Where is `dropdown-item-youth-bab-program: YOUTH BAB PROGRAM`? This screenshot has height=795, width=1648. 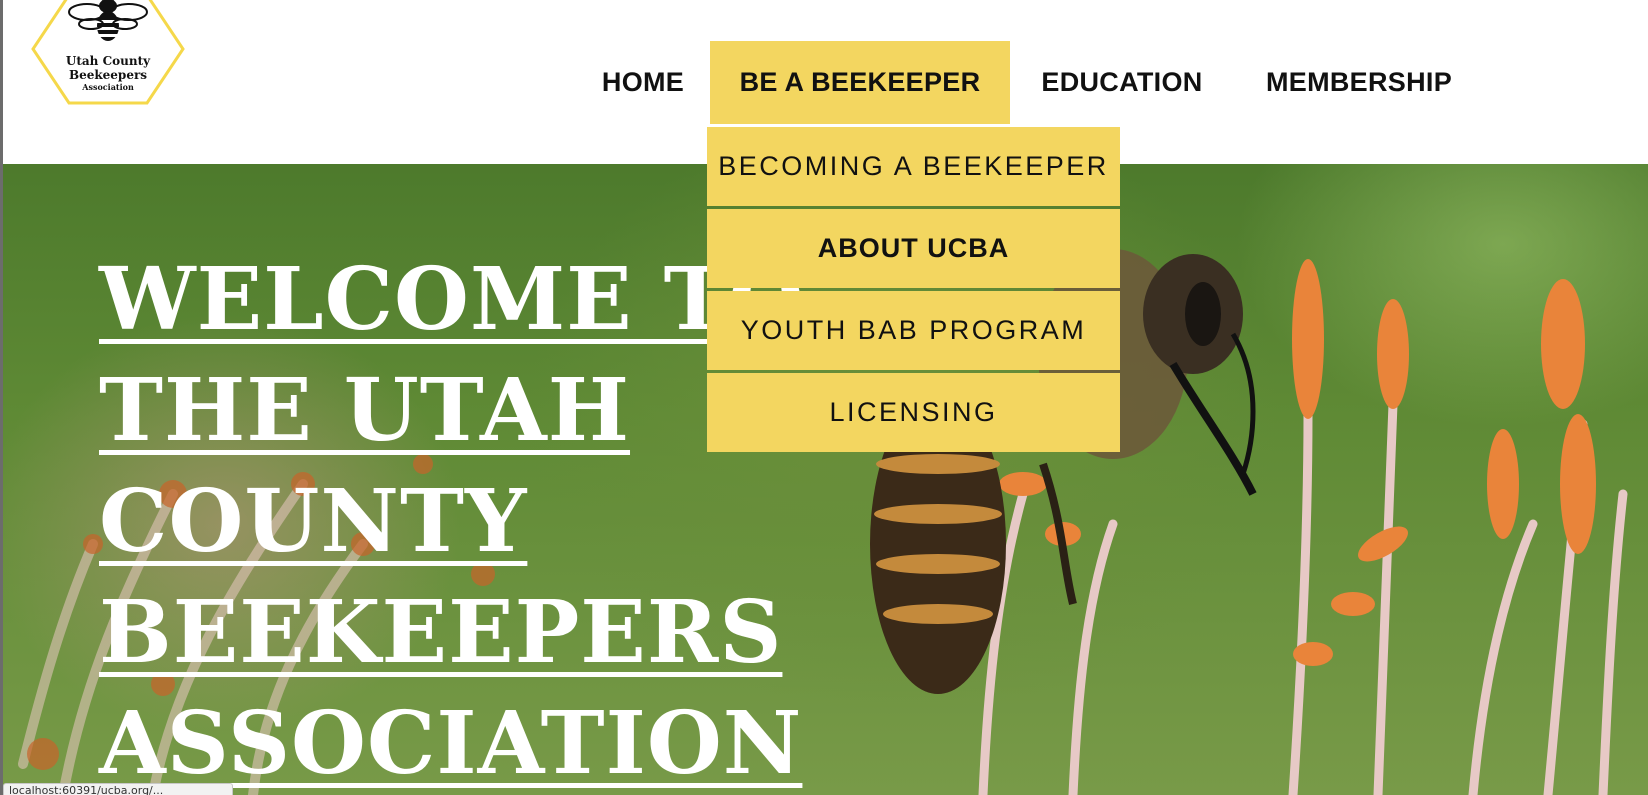 dropdown-item-youth-bab-program: YOUTH BAB PROGRAM is located at coordinates (913, 330).